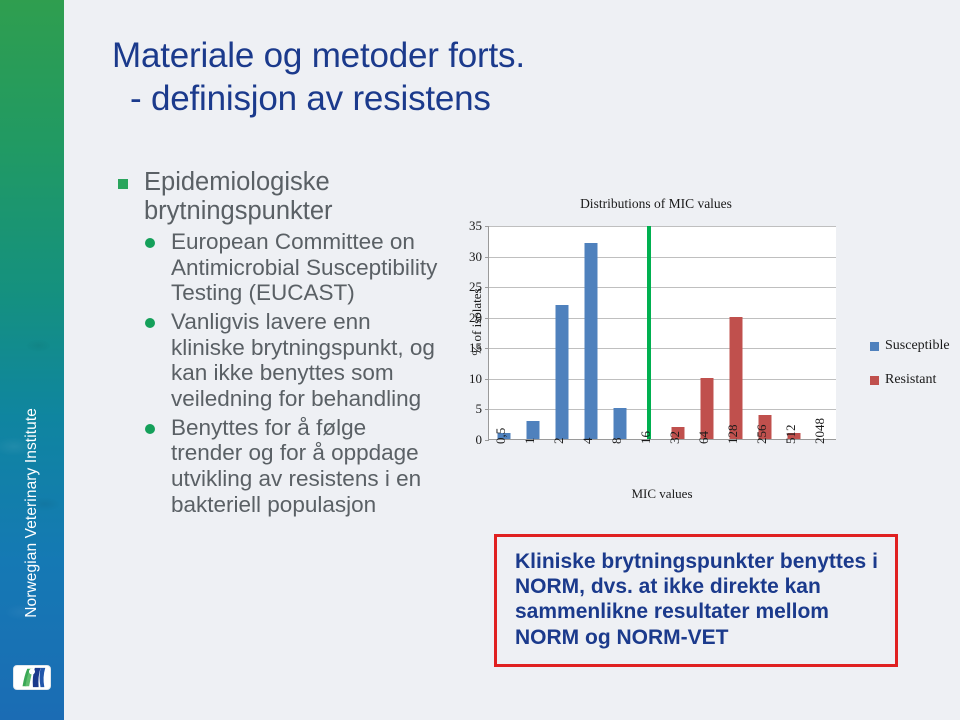 The width and height of the screenshot is (960, 720). Describe the element at coordinates (819, 431) in the screenshot. I see `x-axis-tick-label: 2048` at that location.